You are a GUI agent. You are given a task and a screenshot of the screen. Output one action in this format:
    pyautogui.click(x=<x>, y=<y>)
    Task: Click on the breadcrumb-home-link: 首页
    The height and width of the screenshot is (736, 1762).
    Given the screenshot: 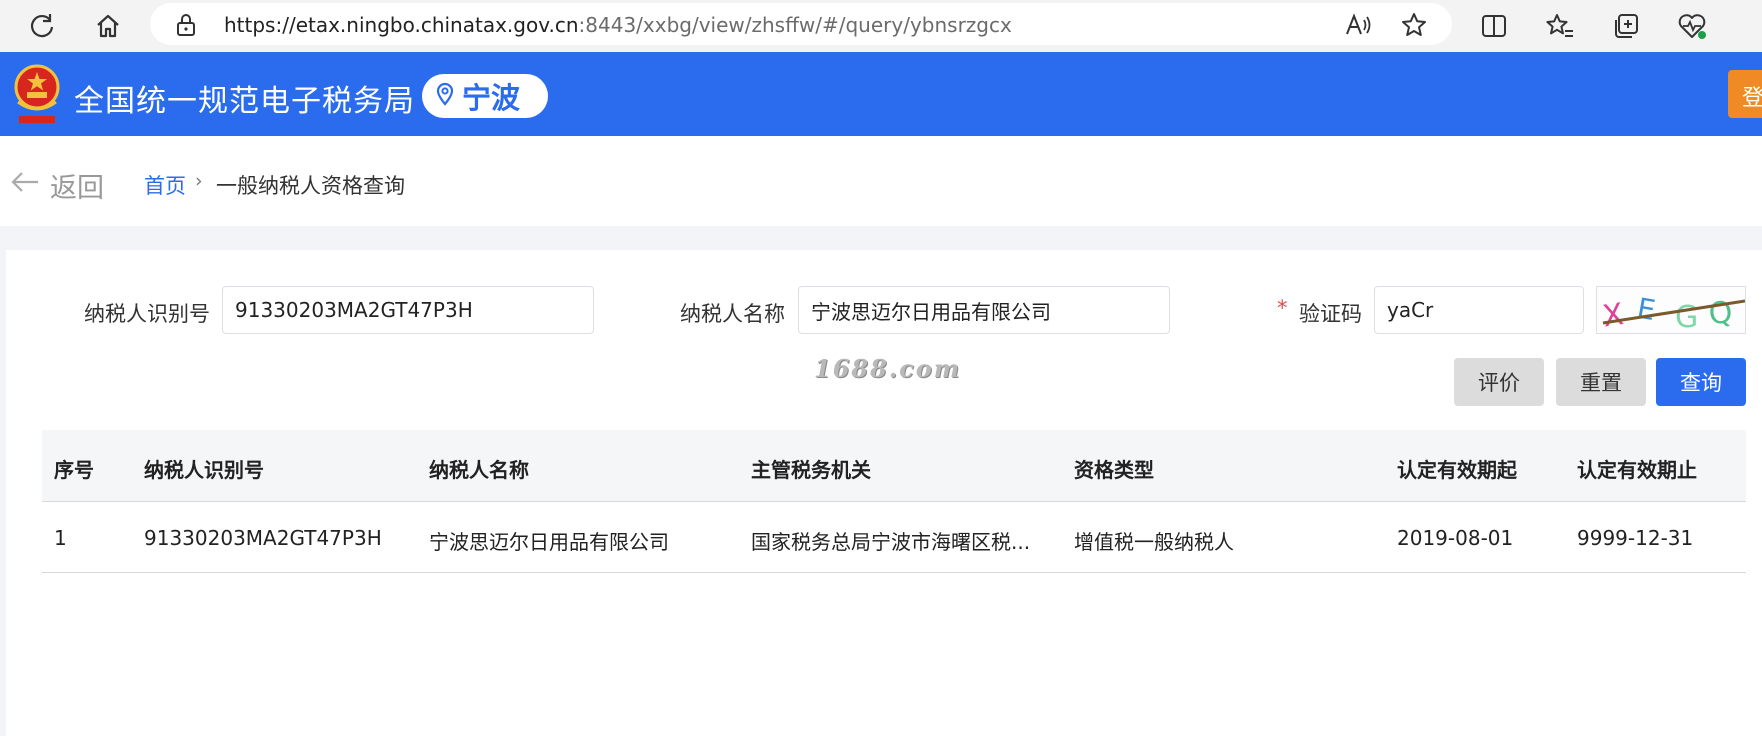 What is the action you would take?
    pyautogui.click(x=165, y=185)
    